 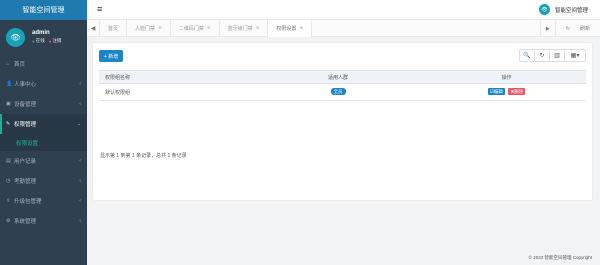 I want to click on sidebar-item-label: 人事中心, so click(x=25, y=85).